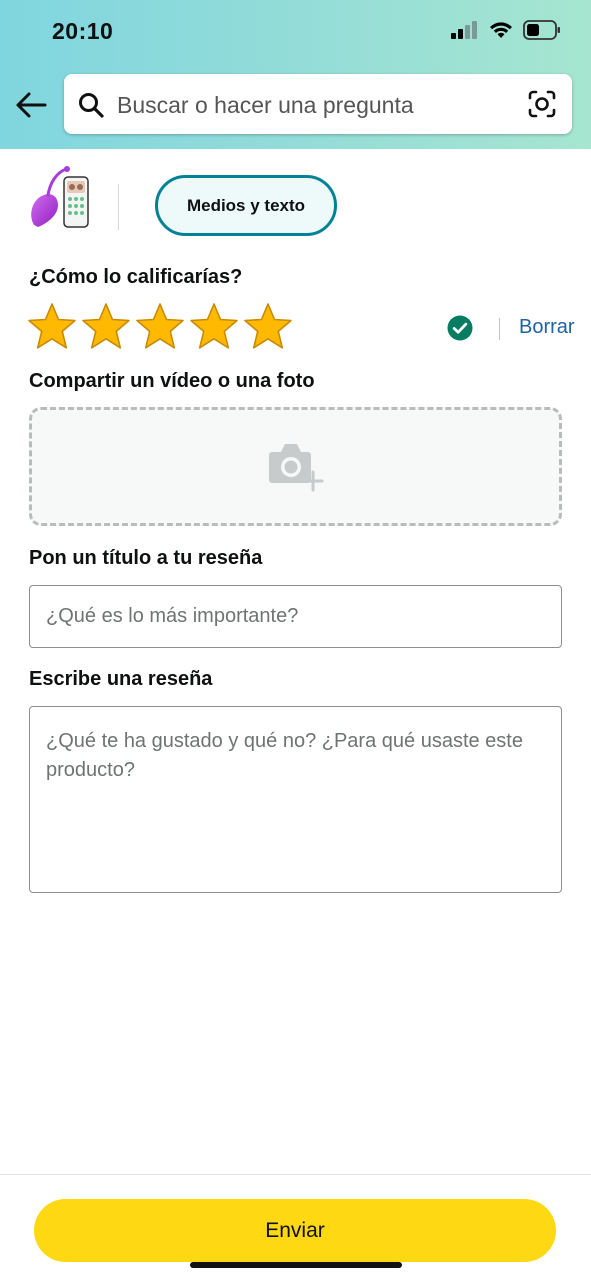  I want to click on search-bar: Buscar o hacer una pregunta, so click(318, 104).